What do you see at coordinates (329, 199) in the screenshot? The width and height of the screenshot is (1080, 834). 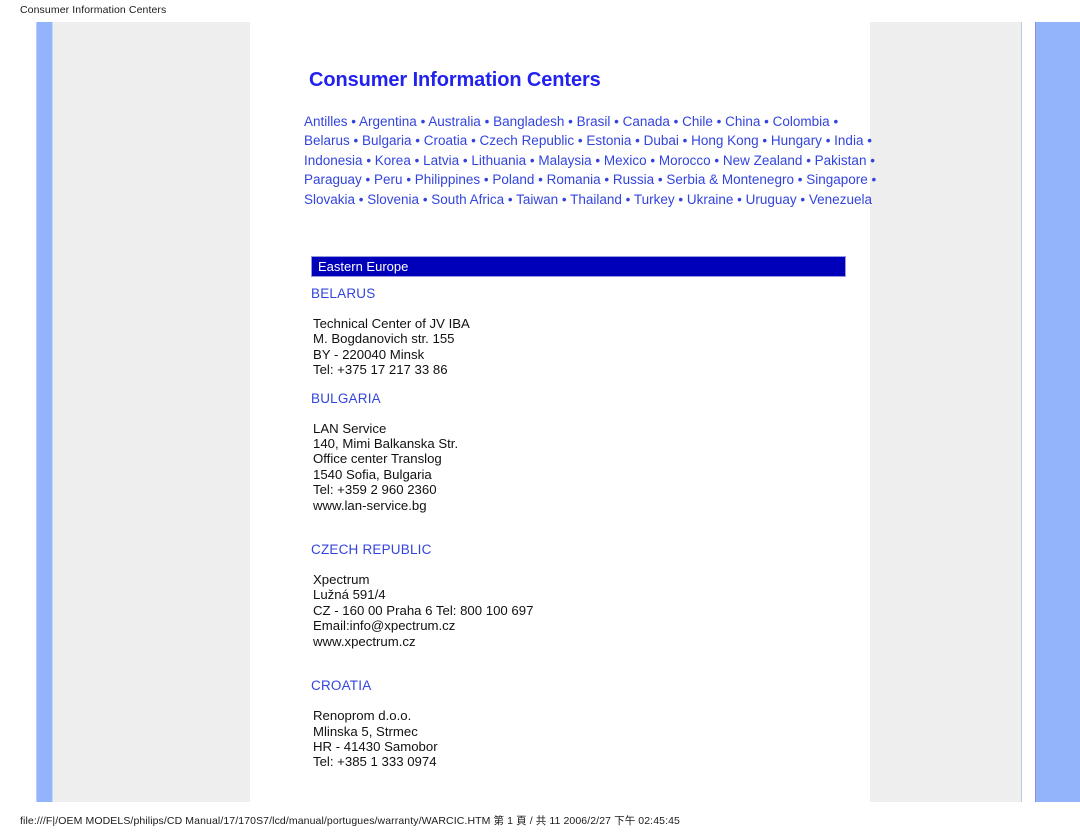 I see `country-link: Slovakia` at bounding box center [329, 199].